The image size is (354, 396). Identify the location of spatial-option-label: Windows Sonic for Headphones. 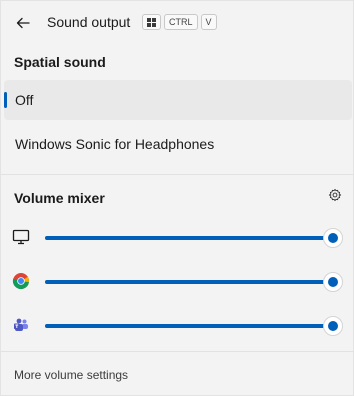
(115, 144).